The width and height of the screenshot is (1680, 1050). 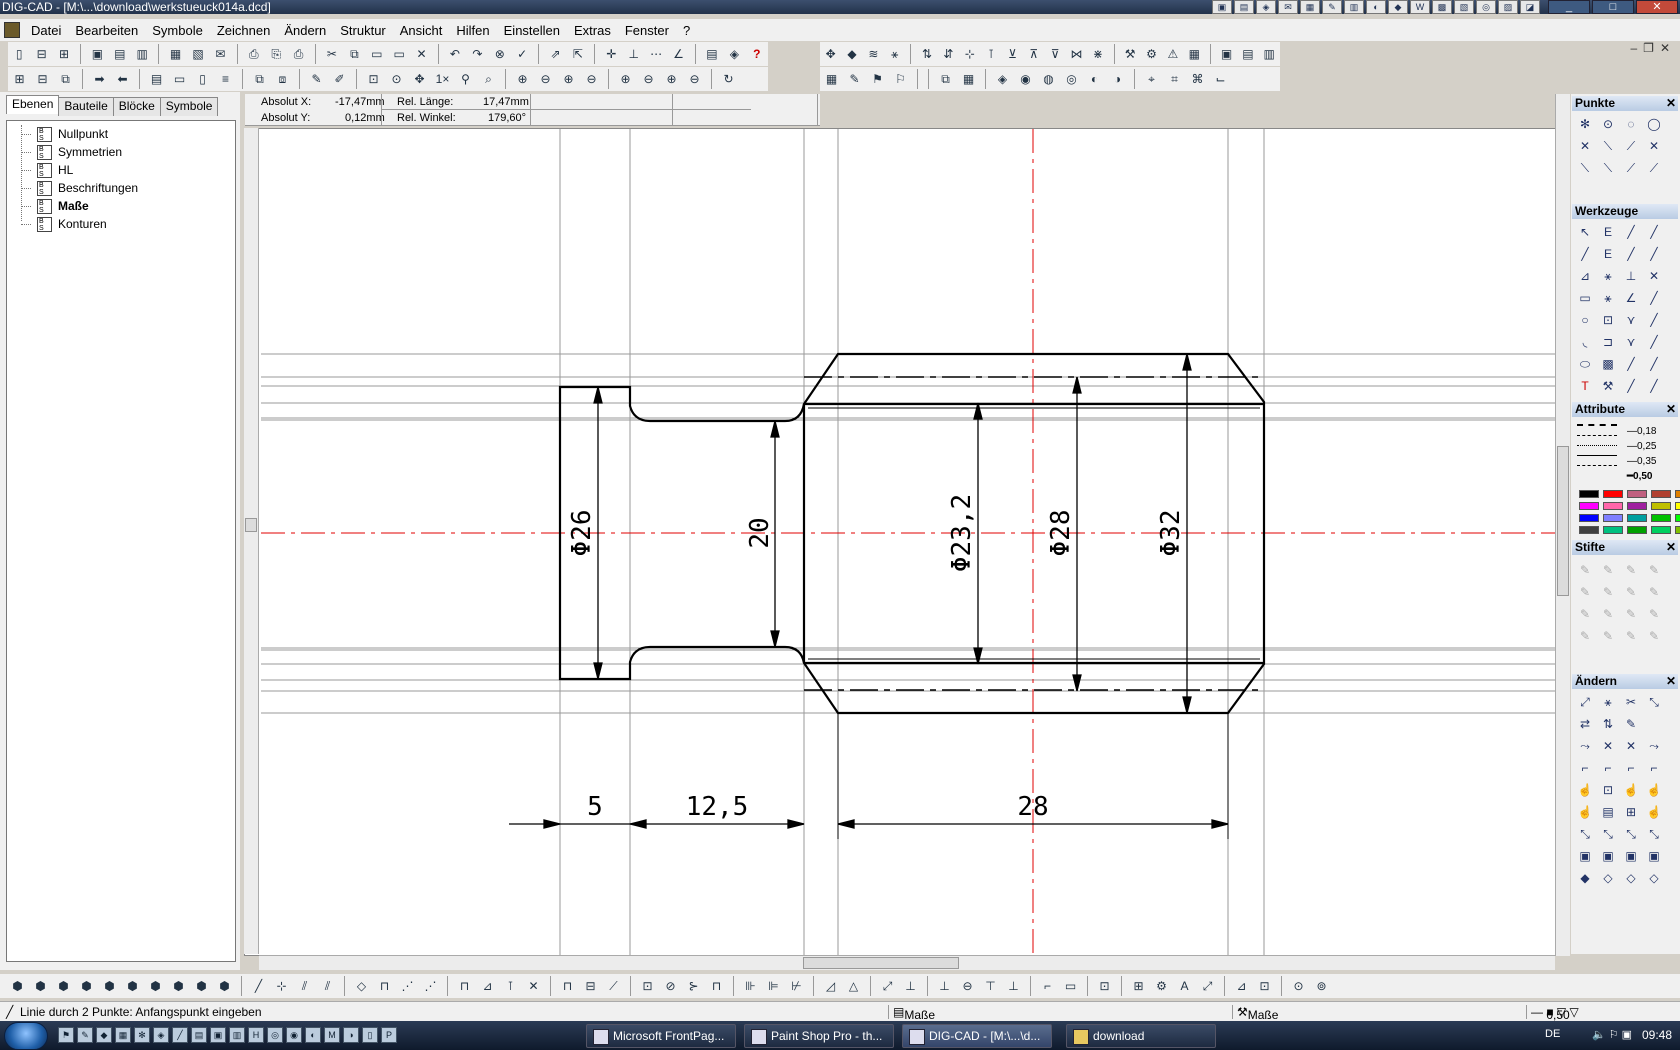 What do you see at coordinates (128, 152) in the screenshot?
I see `layer-item: B S Symmetrien` at bounding box center [128, 152].